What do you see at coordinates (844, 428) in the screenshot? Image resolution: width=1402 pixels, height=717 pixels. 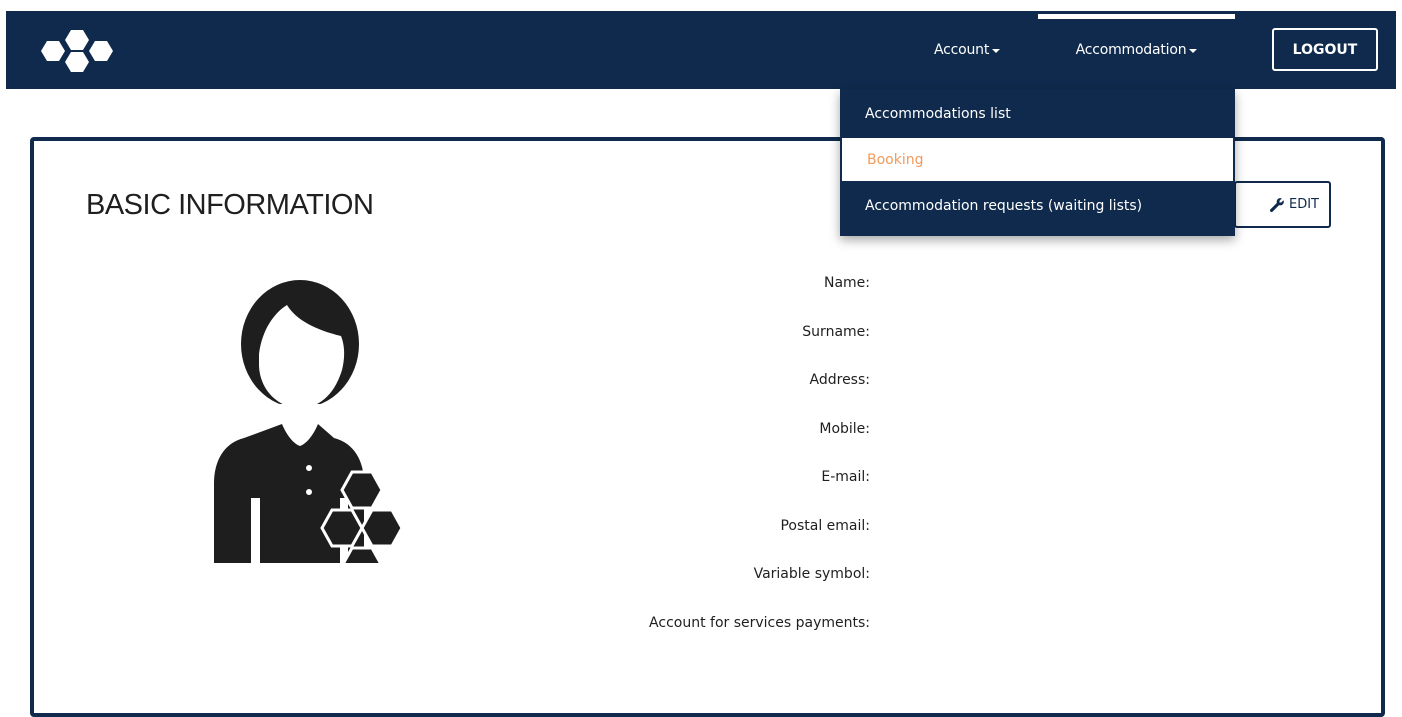 I see `field-mobile-label: Mobile:` at bounding box center [844, 428].